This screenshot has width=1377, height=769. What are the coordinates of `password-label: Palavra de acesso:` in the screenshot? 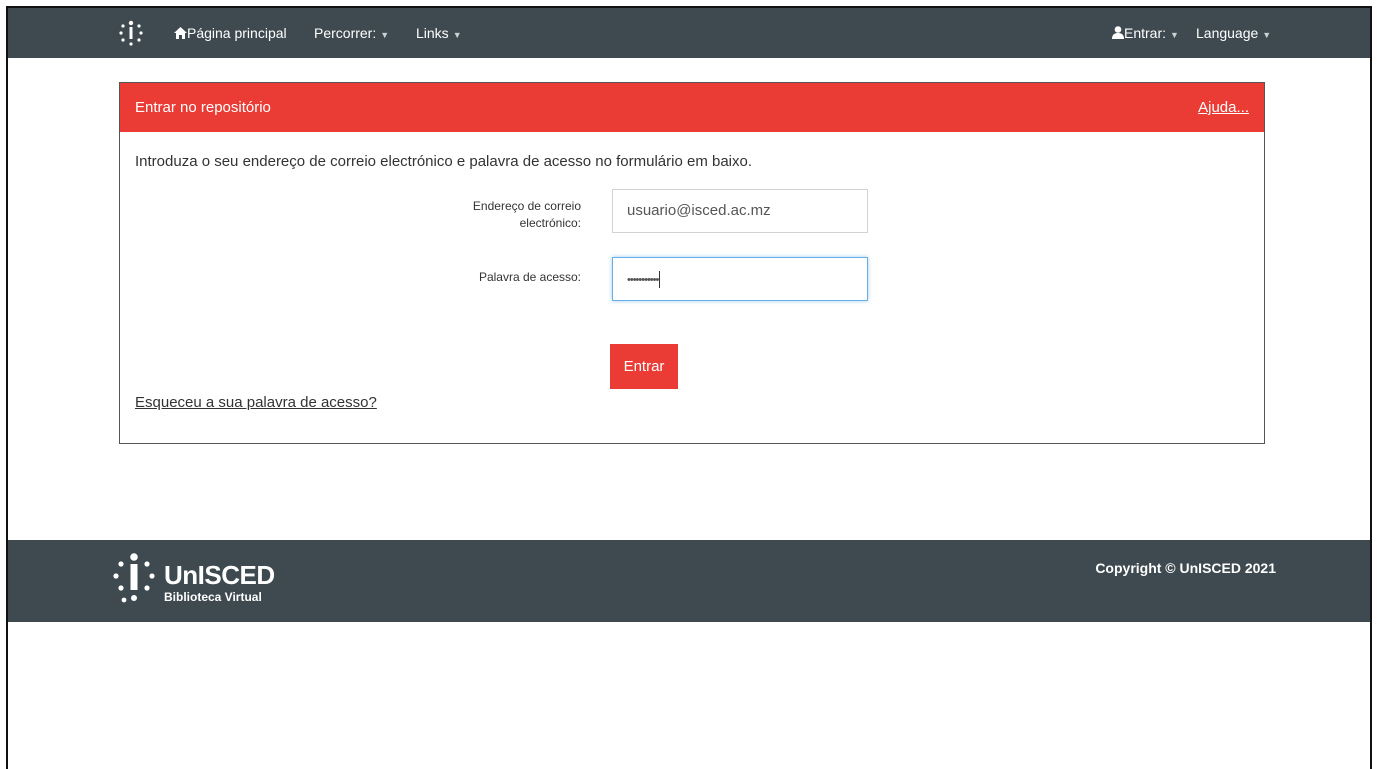 It's located at (529, 277).